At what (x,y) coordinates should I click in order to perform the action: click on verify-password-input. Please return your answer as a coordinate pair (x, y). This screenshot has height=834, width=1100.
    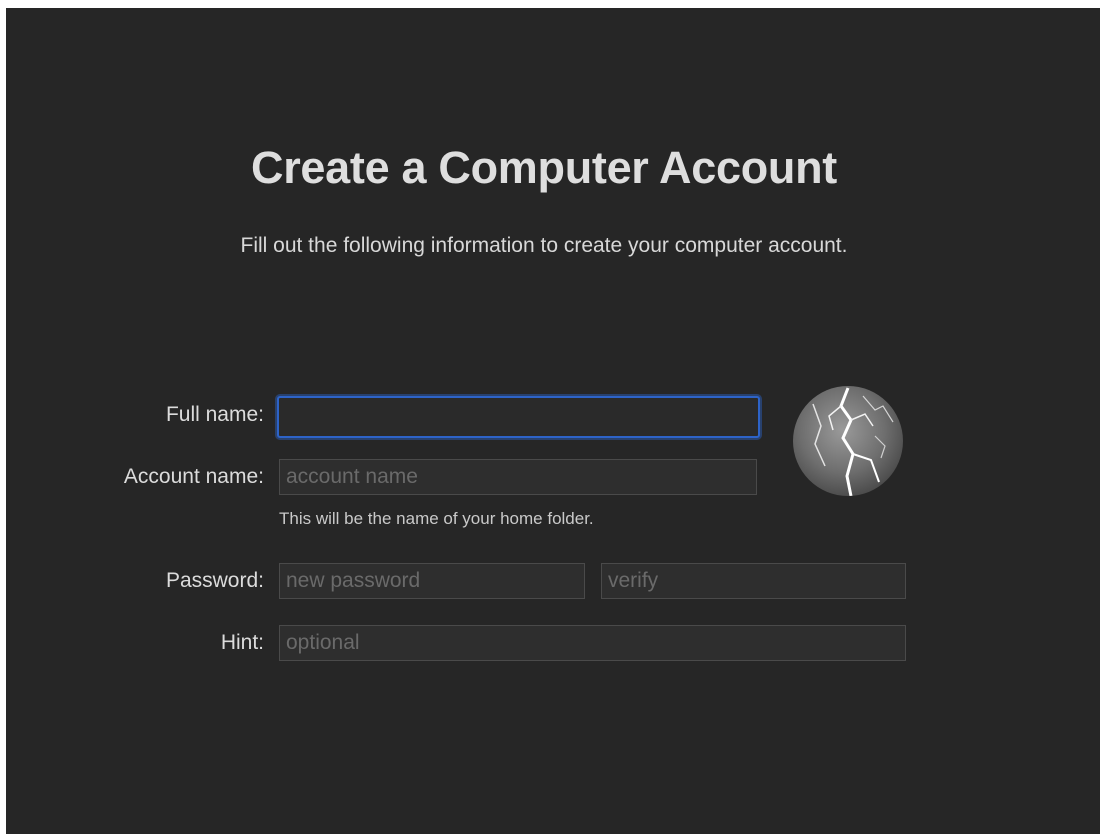
    Looking at the image, I should click on (753, 581).